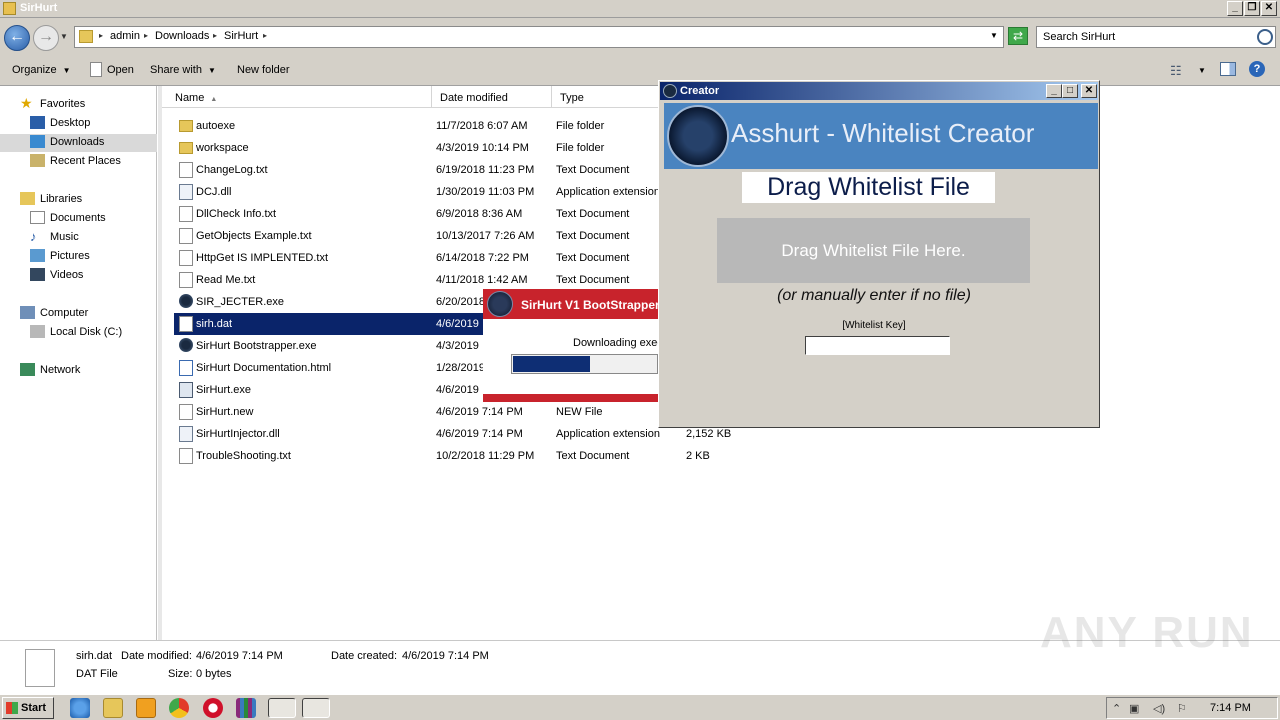 The image size is (1280, 720). I want to click on details-created-label: Date created:, so click(364, 656).